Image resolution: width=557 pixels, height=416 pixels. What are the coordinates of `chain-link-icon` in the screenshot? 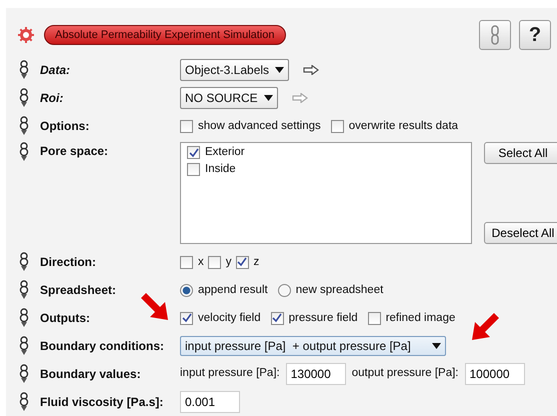 It's located at (495, 35).